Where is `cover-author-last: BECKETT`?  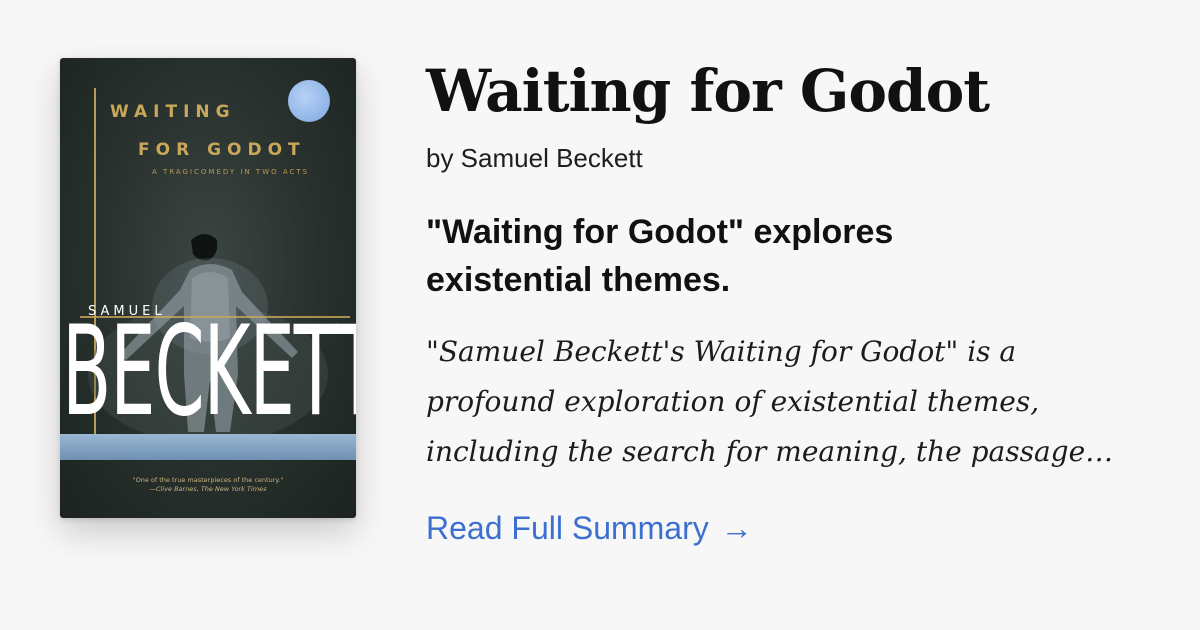
cover-author-last: BECKETT is located at coordinates (209, 372).